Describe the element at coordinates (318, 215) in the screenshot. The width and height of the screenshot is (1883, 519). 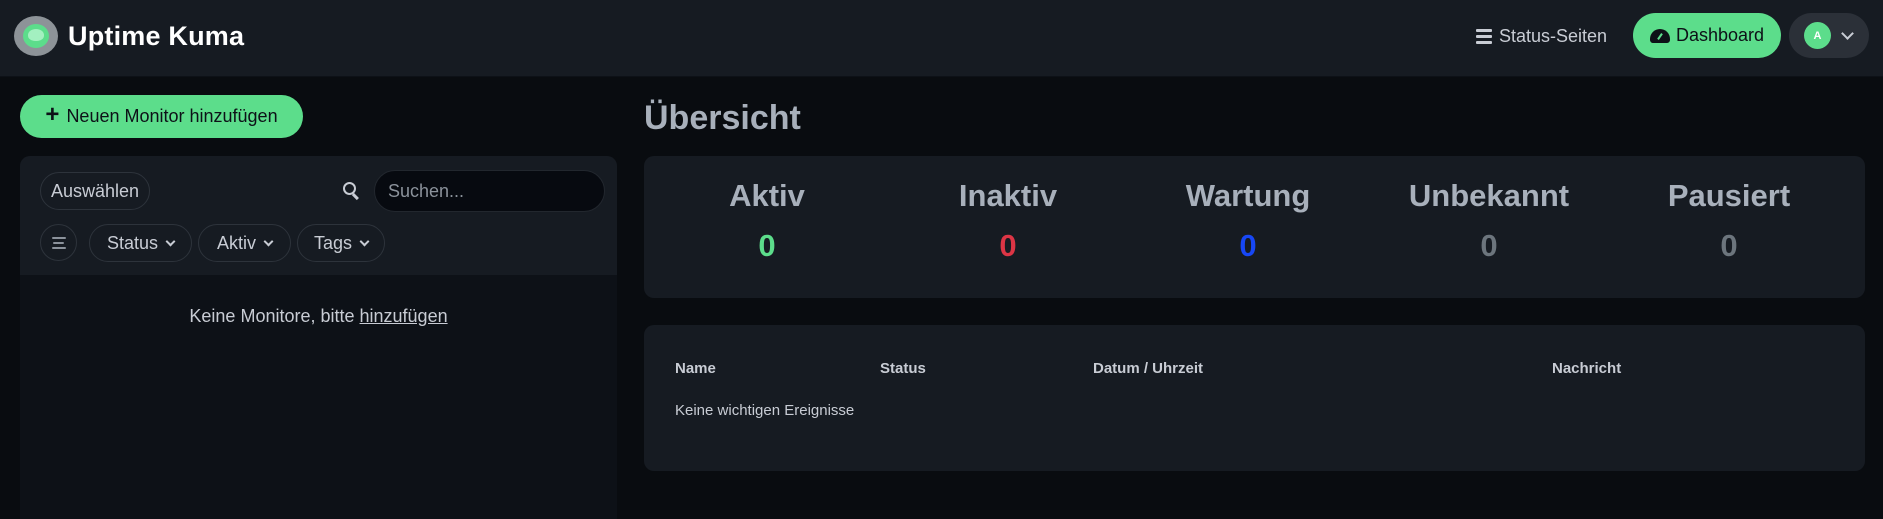
I see `monitor-list-header: Auswählen Status Aktiv Tags` at that location.